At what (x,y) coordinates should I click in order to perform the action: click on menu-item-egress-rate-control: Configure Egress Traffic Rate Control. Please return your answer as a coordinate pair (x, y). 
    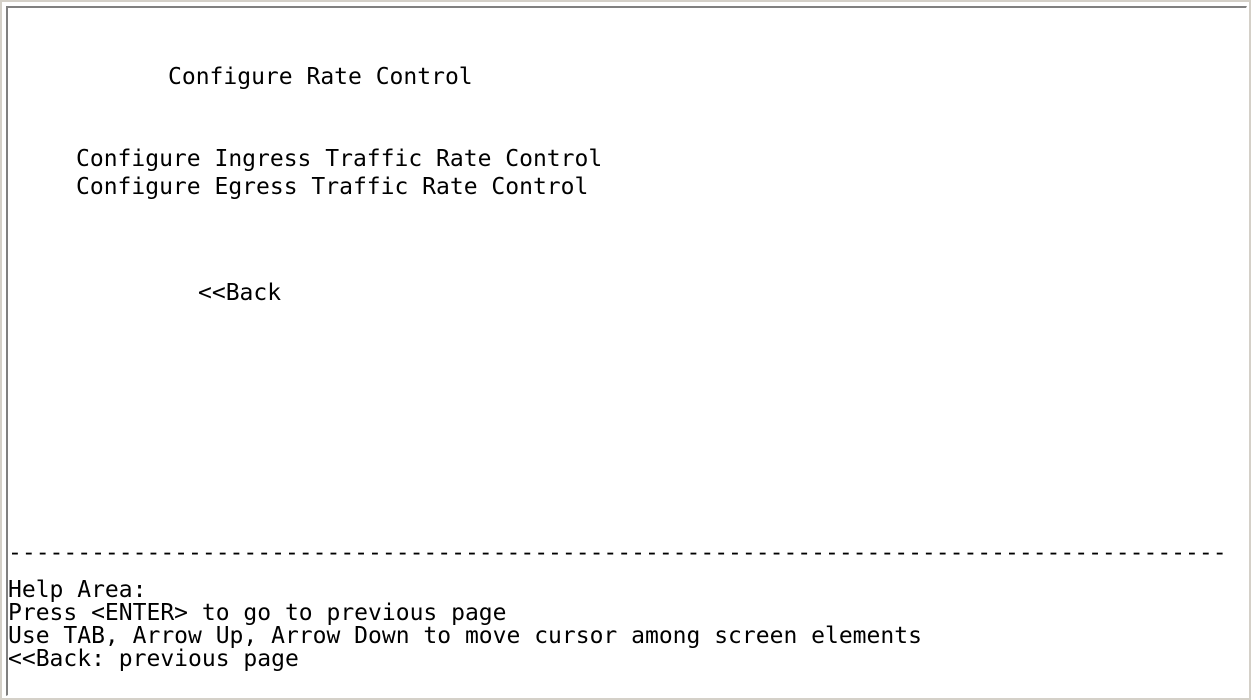
    Looking at the image, I should click on (332, 187).